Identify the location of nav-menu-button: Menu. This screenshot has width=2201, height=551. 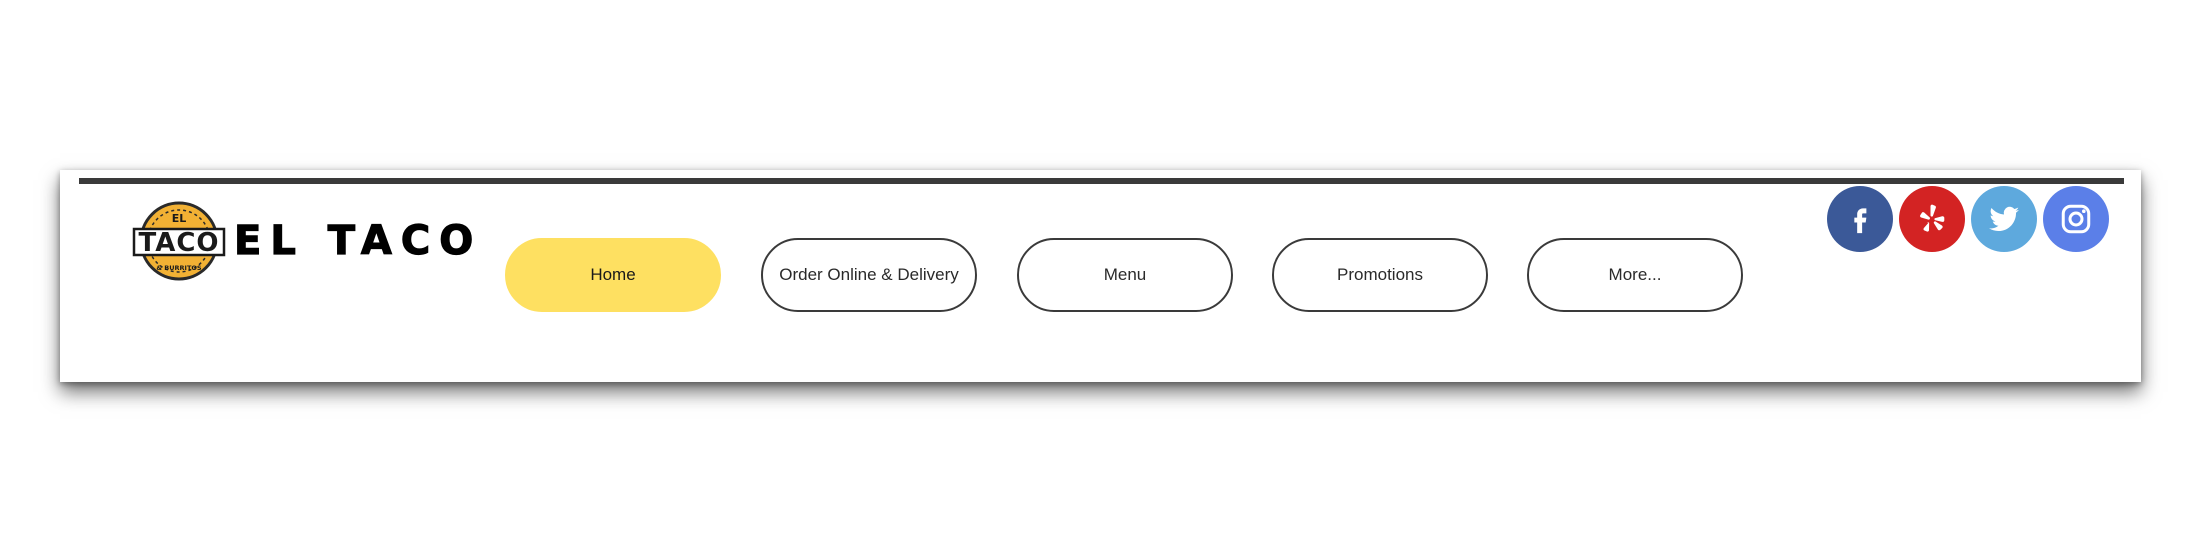
(1125, 275).